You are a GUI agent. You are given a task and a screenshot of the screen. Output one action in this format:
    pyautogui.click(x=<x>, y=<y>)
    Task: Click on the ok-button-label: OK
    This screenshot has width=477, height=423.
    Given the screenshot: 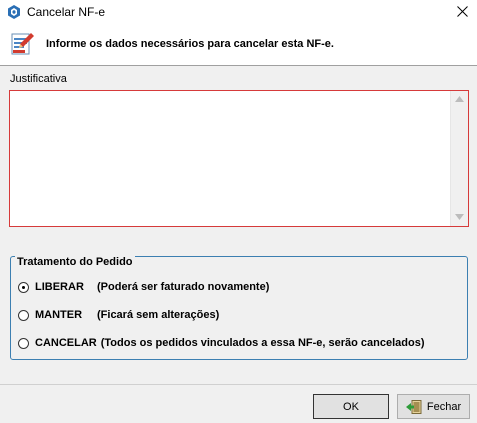 What is the action you would take?
    pyautogui.click(x=351, y=406)
    